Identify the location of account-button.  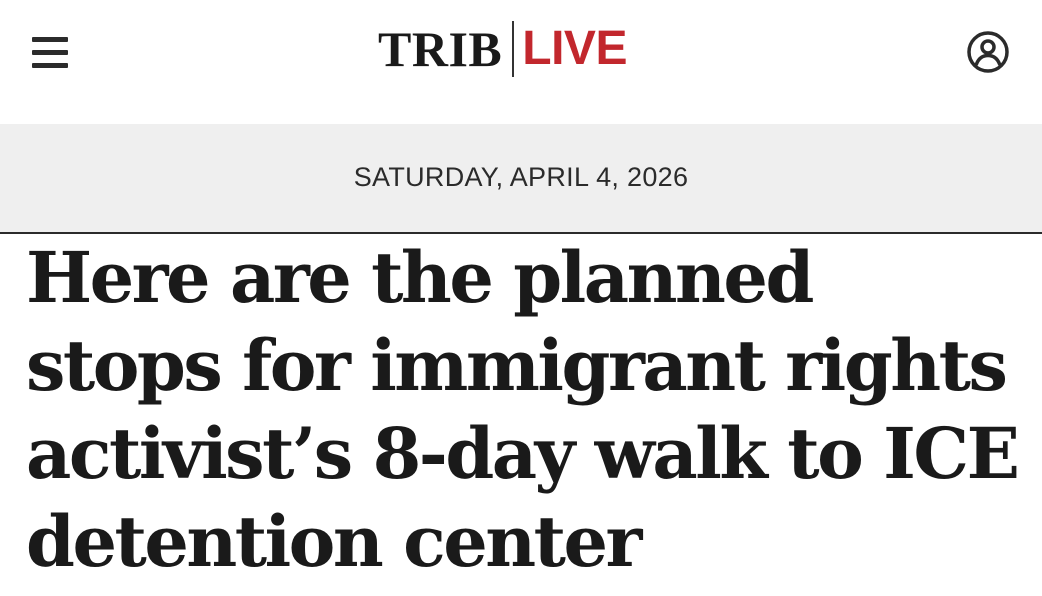
(988, 52).